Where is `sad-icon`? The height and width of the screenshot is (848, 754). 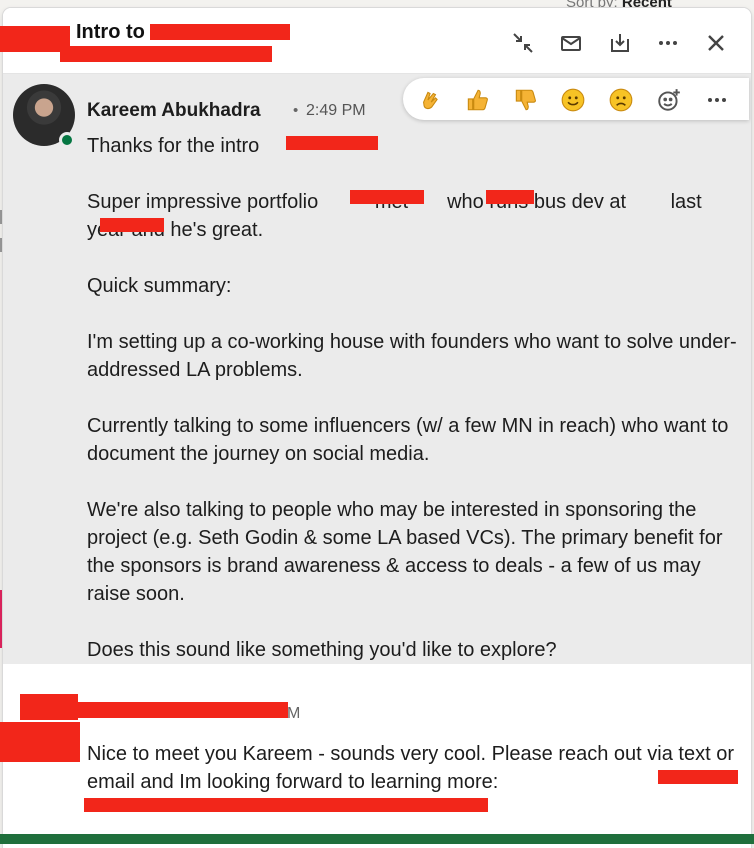
sad-icon is located at coordinates (621, 100).